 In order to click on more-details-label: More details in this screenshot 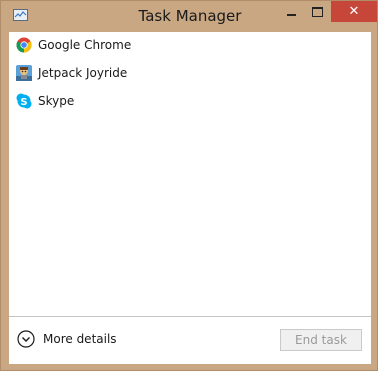, I will do `click(80, 339)`.